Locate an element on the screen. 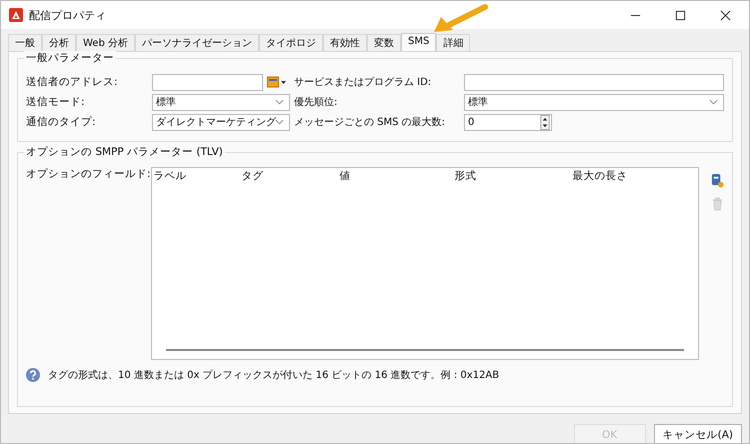 The height and width of the screenshot is (444, 750). field-label: 通信のタイプ: is located at coordinates (61, 122).